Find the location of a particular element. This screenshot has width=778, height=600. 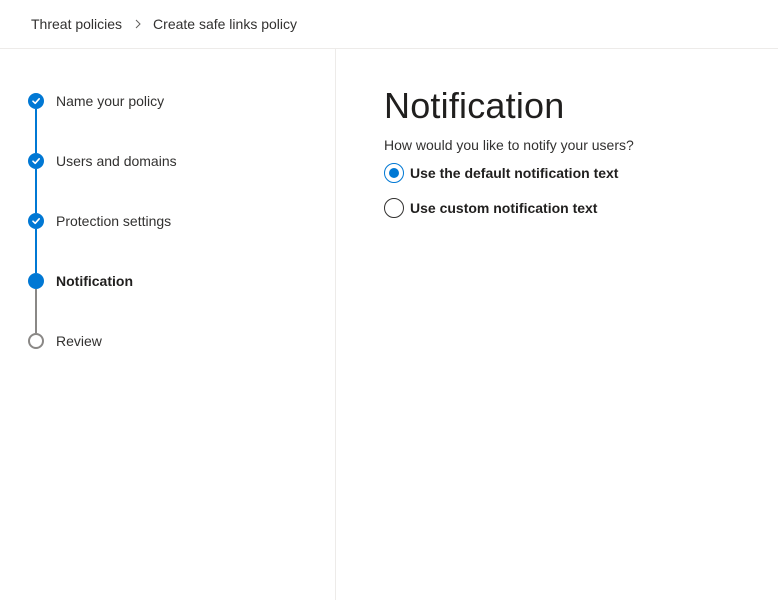

radio-button is located at coordinates (394, 208).